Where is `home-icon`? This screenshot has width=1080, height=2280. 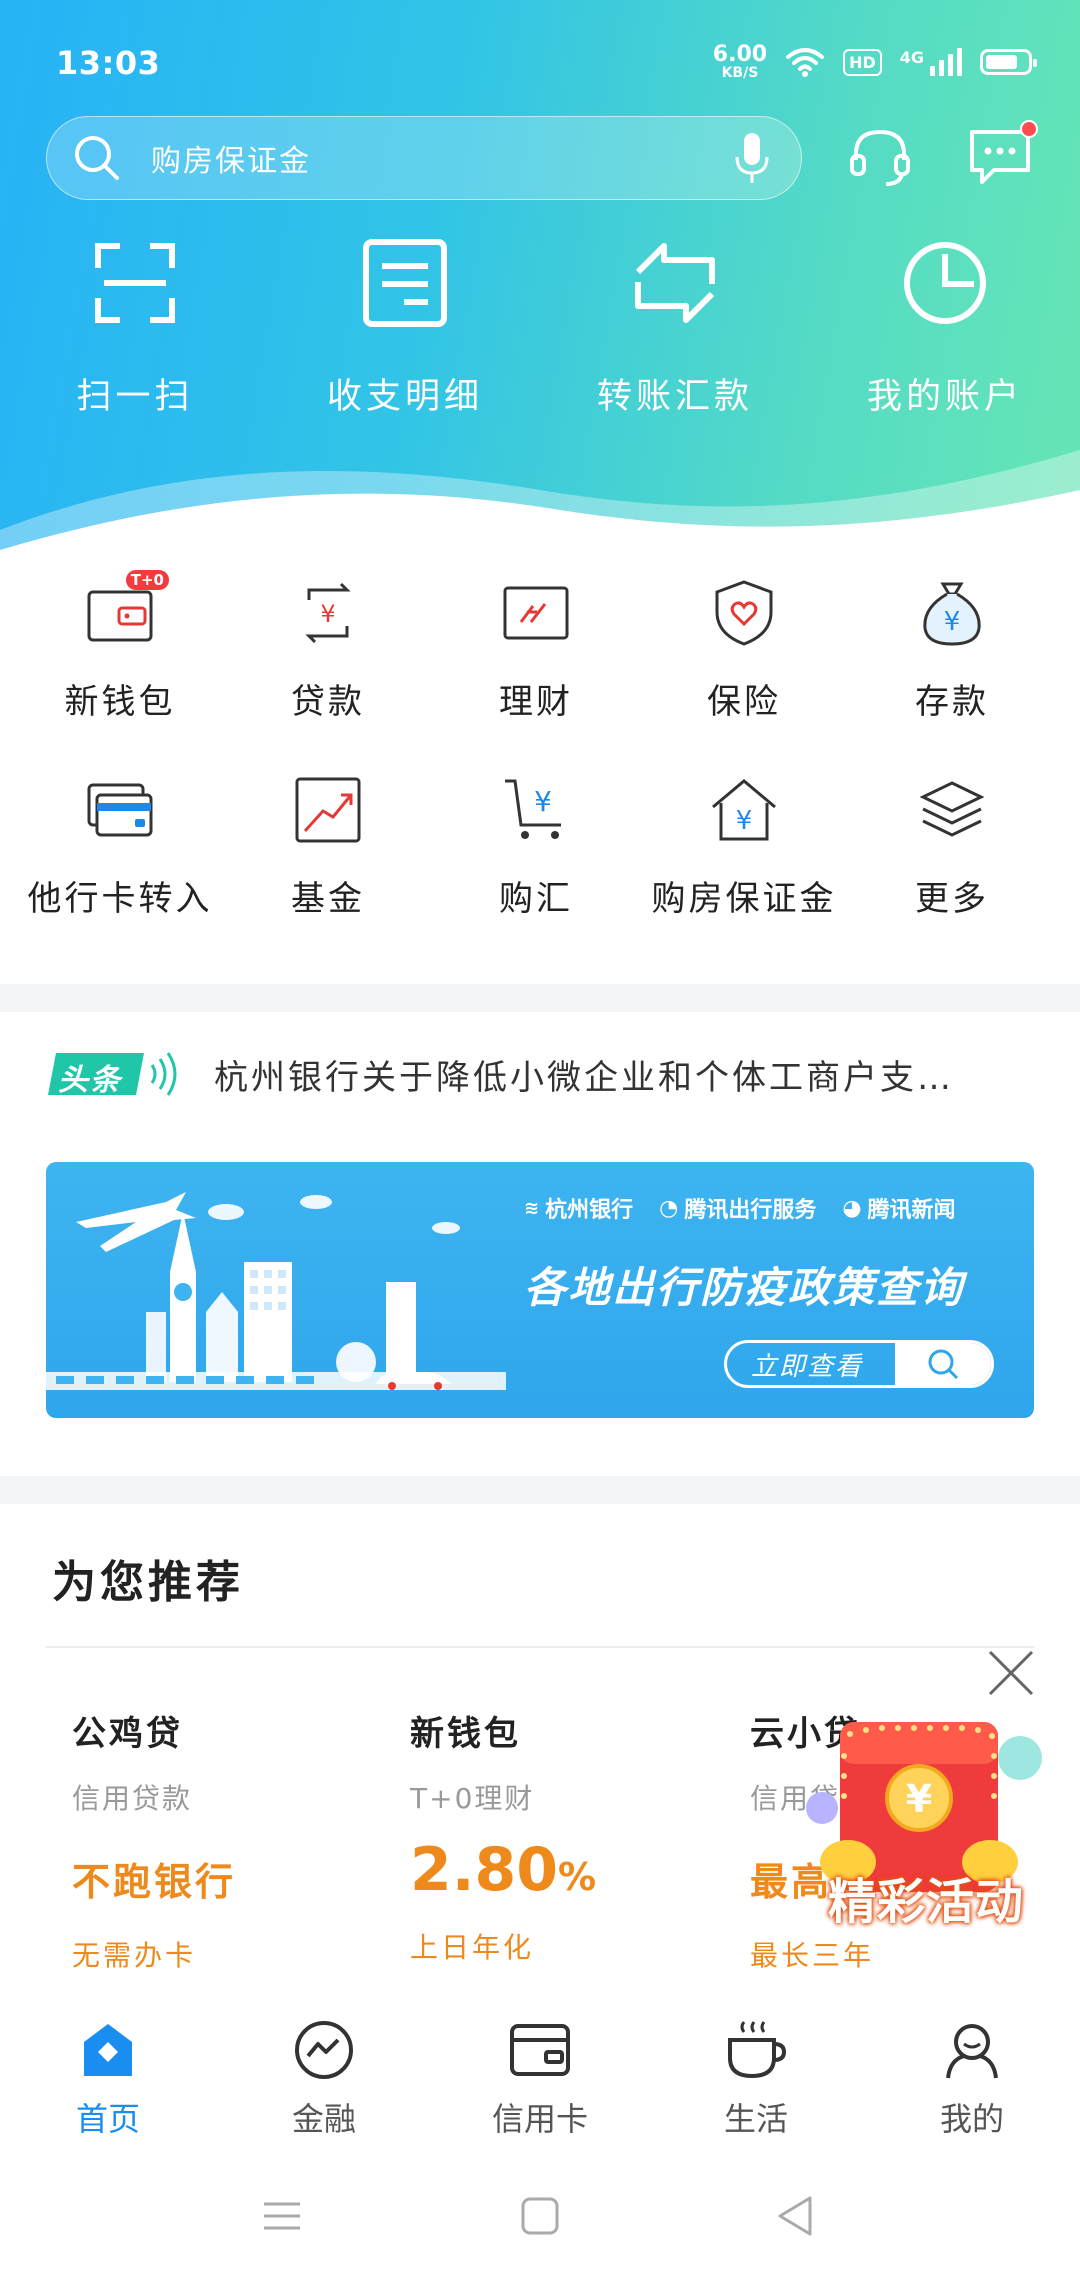
home-icon is located at coordinates (108, 2050).